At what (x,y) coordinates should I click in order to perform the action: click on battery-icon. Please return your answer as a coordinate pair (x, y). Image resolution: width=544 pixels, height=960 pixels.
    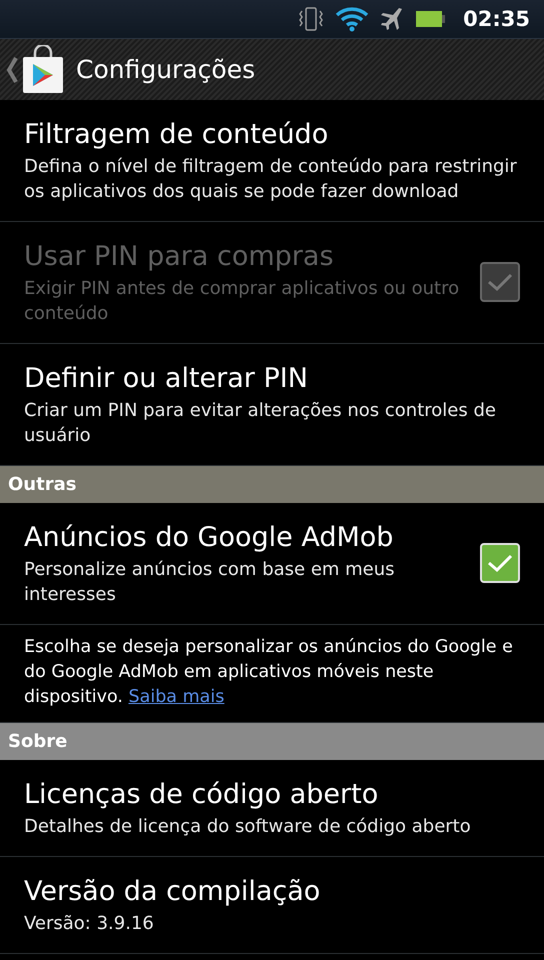
    Looking at the image, I should click on (431, 19).